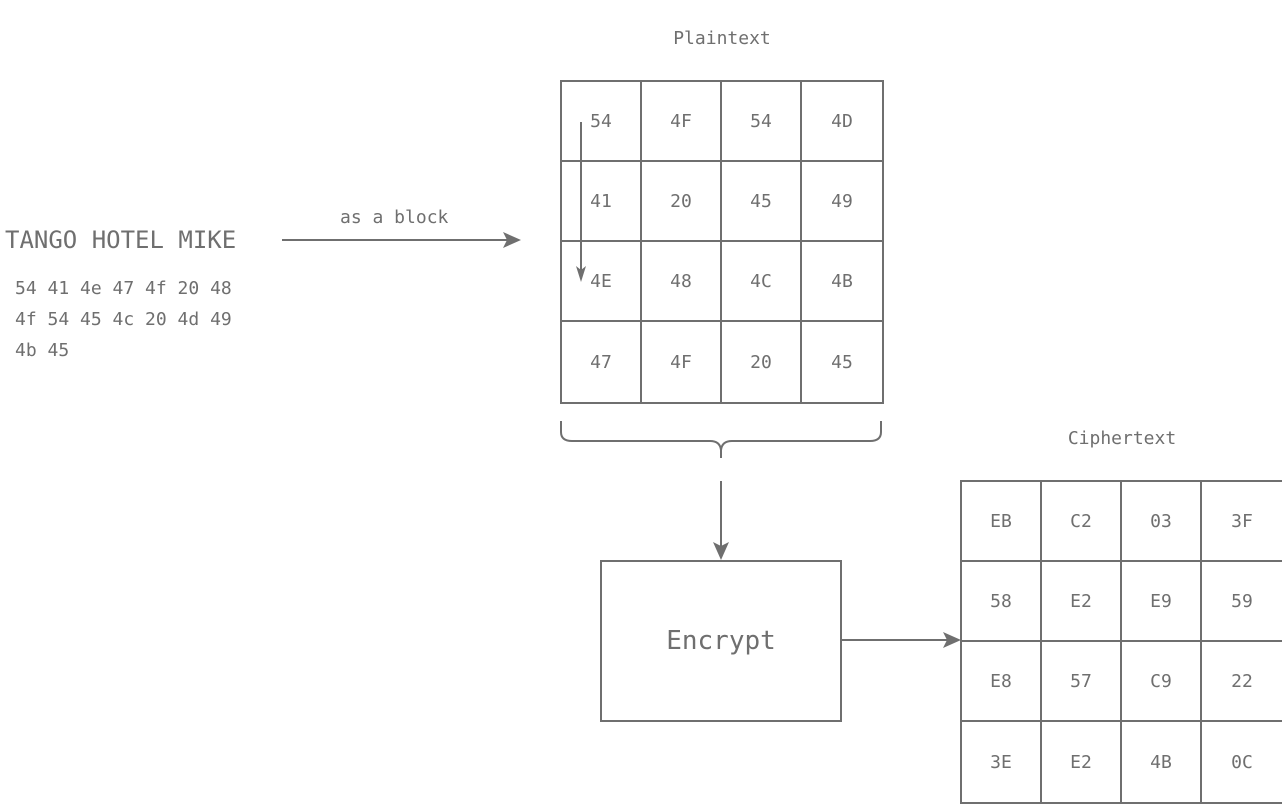 The image size is (1282, 804). Describe the element at coordinates (1002, 682) in the screenshot. I see `ciphertext-cell: E8` at that location.